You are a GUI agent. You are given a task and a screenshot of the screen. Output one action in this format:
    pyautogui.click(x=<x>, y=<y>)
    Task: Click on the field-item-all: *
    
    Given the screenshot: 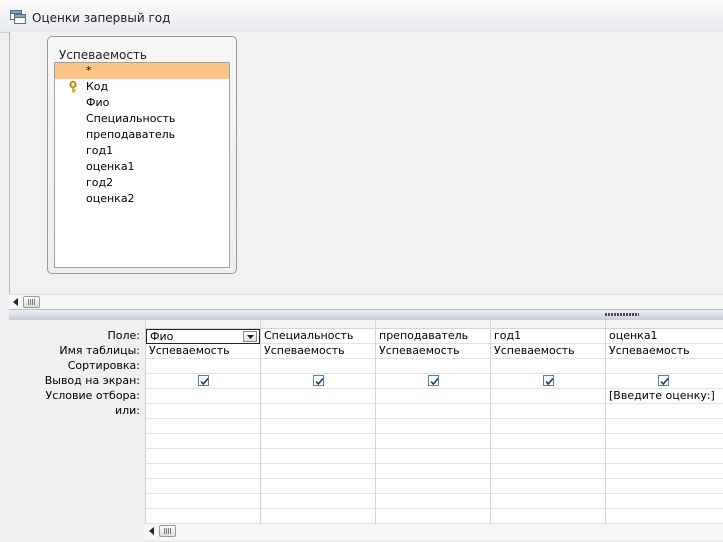 What is the action you would take?
    pyautogui.click(x=142, y=71)
    